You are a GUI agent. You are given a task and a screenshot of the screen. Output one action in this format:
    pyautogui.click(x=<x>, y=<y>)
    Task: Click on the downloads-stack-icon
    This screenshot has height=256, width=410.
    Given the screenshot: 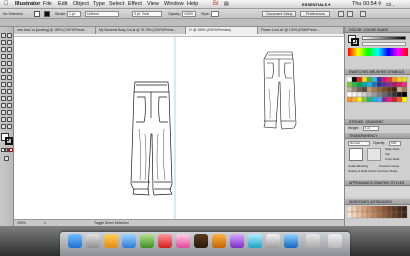 What is the action you would take?
    pyautogui.click(x=313, y=241)
    